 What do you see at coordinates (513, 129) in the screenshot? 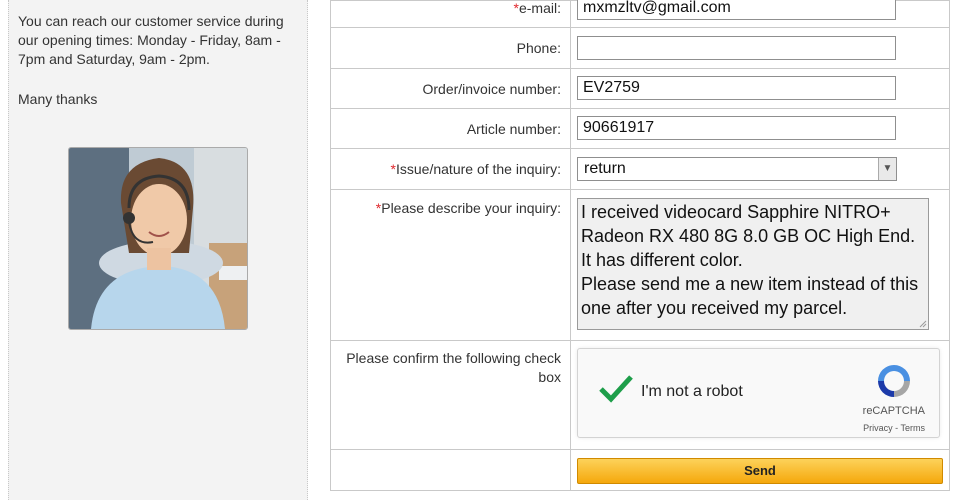
I see `article-number-label: Article number:` at bounding box center [513, 129].